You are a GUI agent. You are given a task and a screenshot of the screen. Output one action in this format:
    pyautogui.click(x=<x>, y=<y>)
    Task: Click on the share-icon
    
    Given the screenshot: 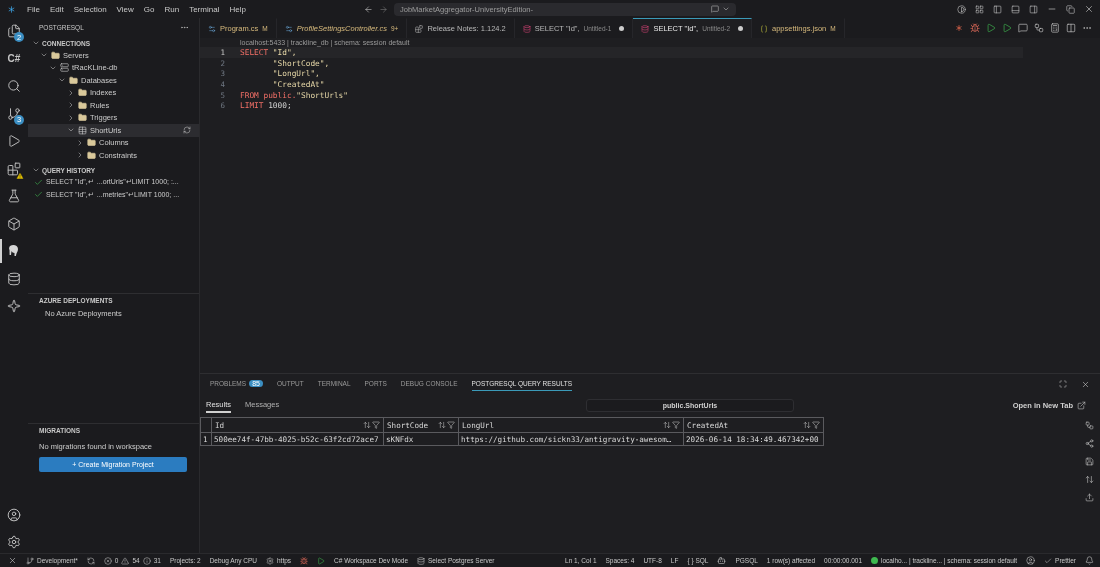 What is the action you would take?
    pyautogui.click(x=1089, y=443)
    